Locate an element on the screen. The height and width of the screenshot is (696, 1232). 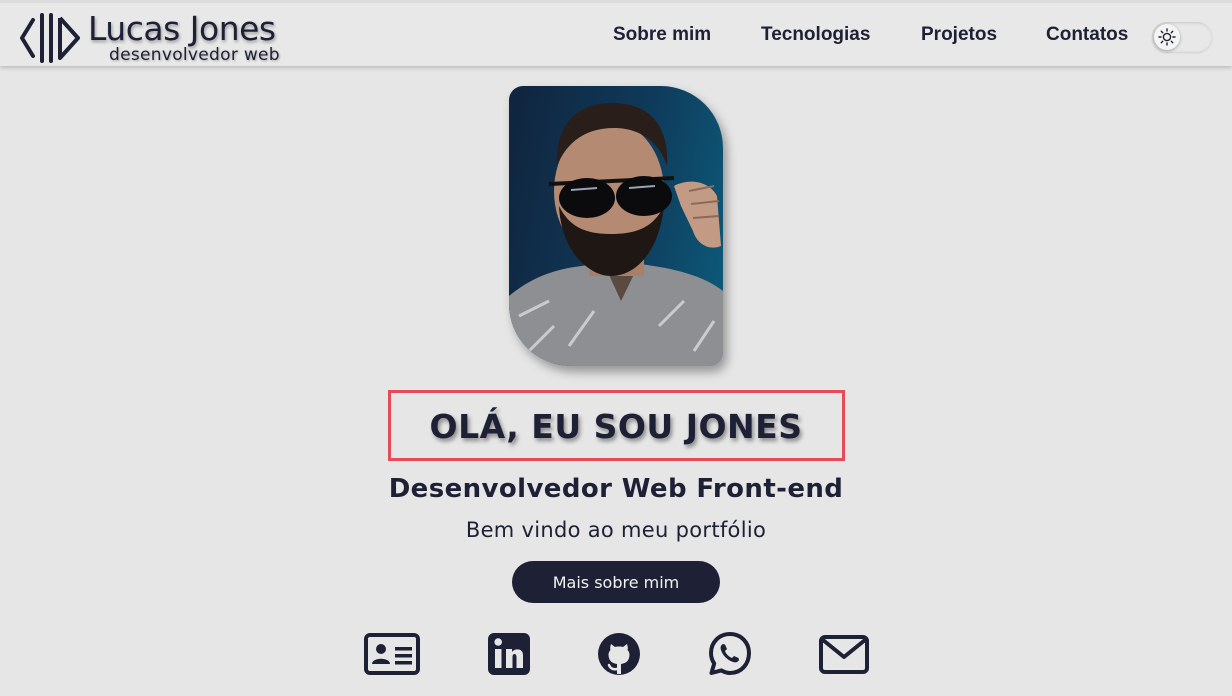
profile-photo is located at coordinates (616, 226).